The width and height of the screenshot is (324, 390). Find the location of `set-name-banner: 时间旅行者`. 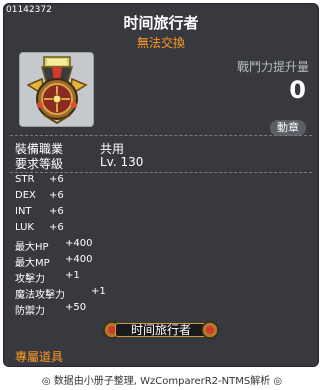

set-name-banner: 时间旅行者 is located at coordinates (161, 330).